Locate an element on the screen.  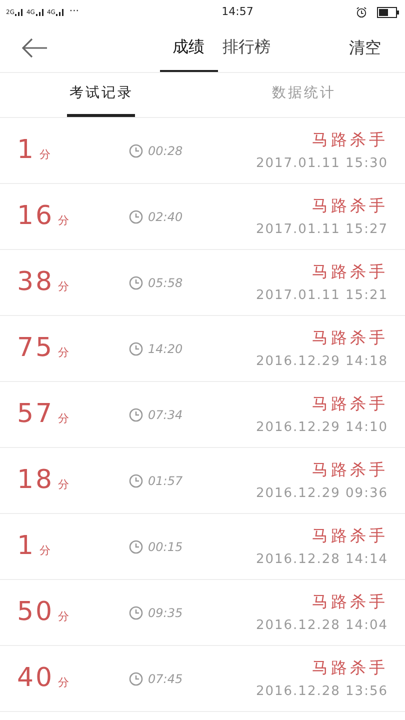
record-date: 2016.12.29 14:10 is located at coordinates (322, 427).